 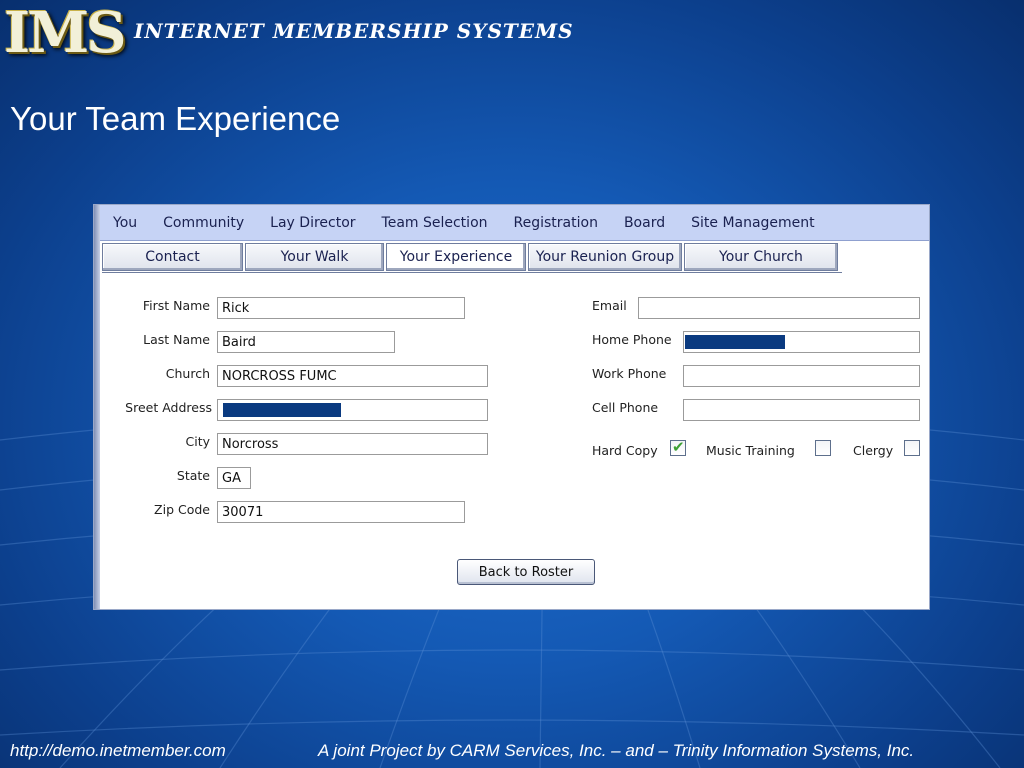 What do you see at coordinates (234, 478) in the screenshot?
I see `state-input` at bounding box center [234, 478].